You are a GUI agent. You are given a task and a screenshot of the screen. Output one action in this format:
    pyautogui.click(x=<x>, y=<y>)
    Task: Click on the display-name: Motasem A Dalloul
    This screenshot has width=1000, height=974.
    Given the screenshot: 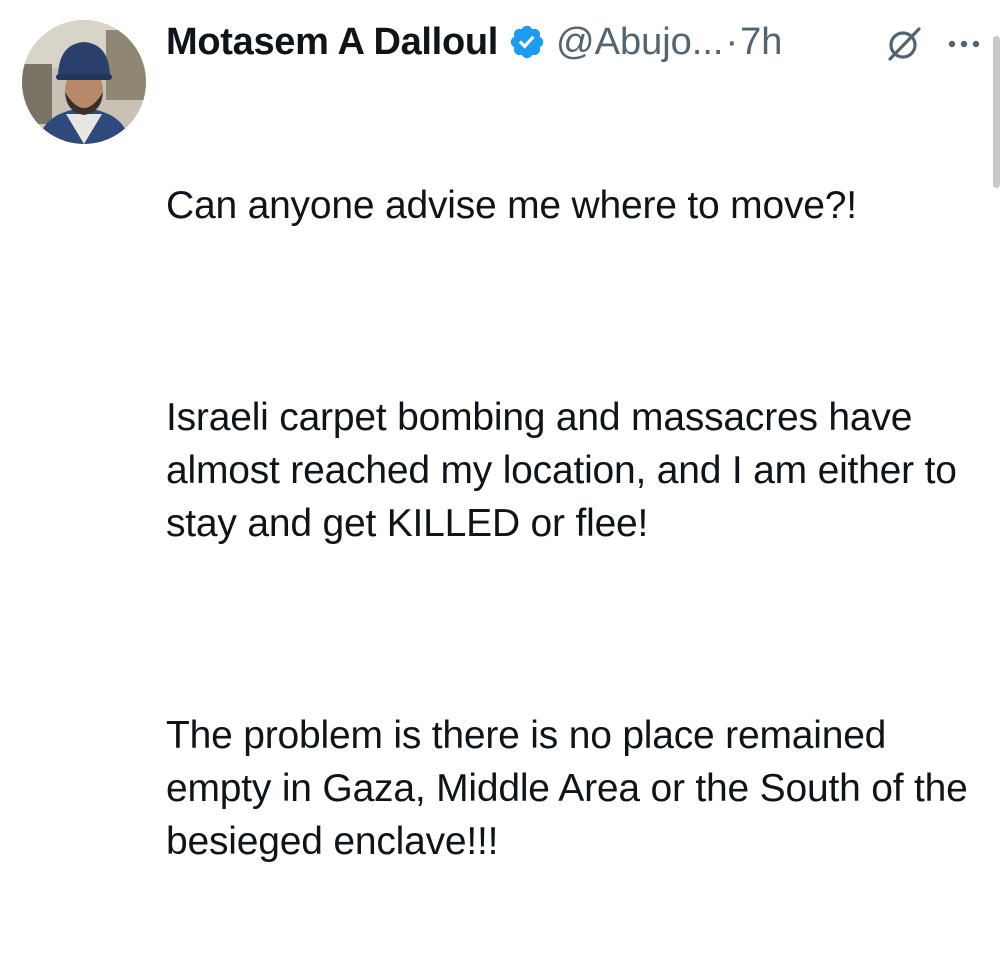 What is the action you would take?
    pyautogui.click(x=332, y=42)
    